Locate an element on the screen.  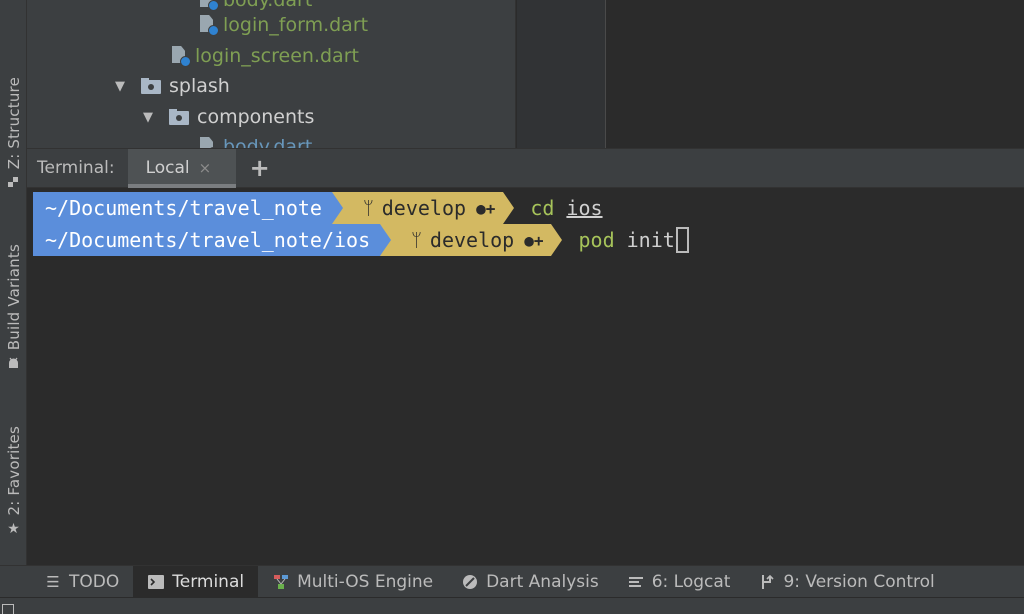
tree-item-components: ▼ components is located at coordinates (228, 117).